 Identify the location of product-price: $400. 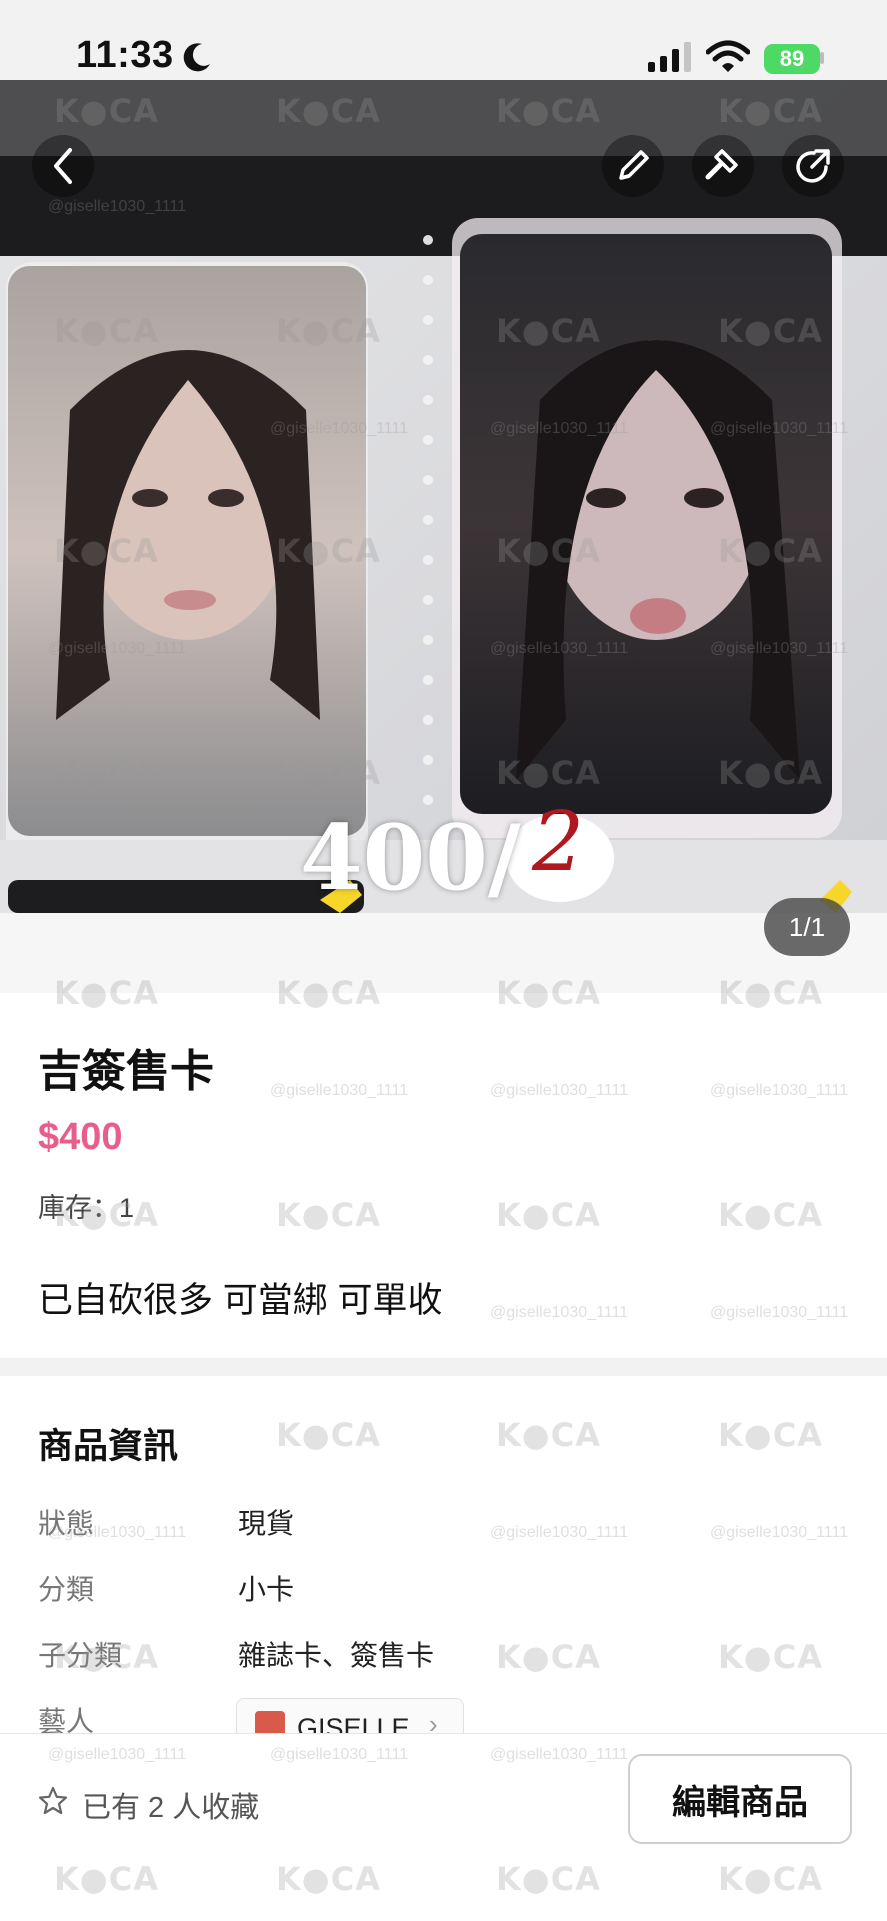
(80, 1137).